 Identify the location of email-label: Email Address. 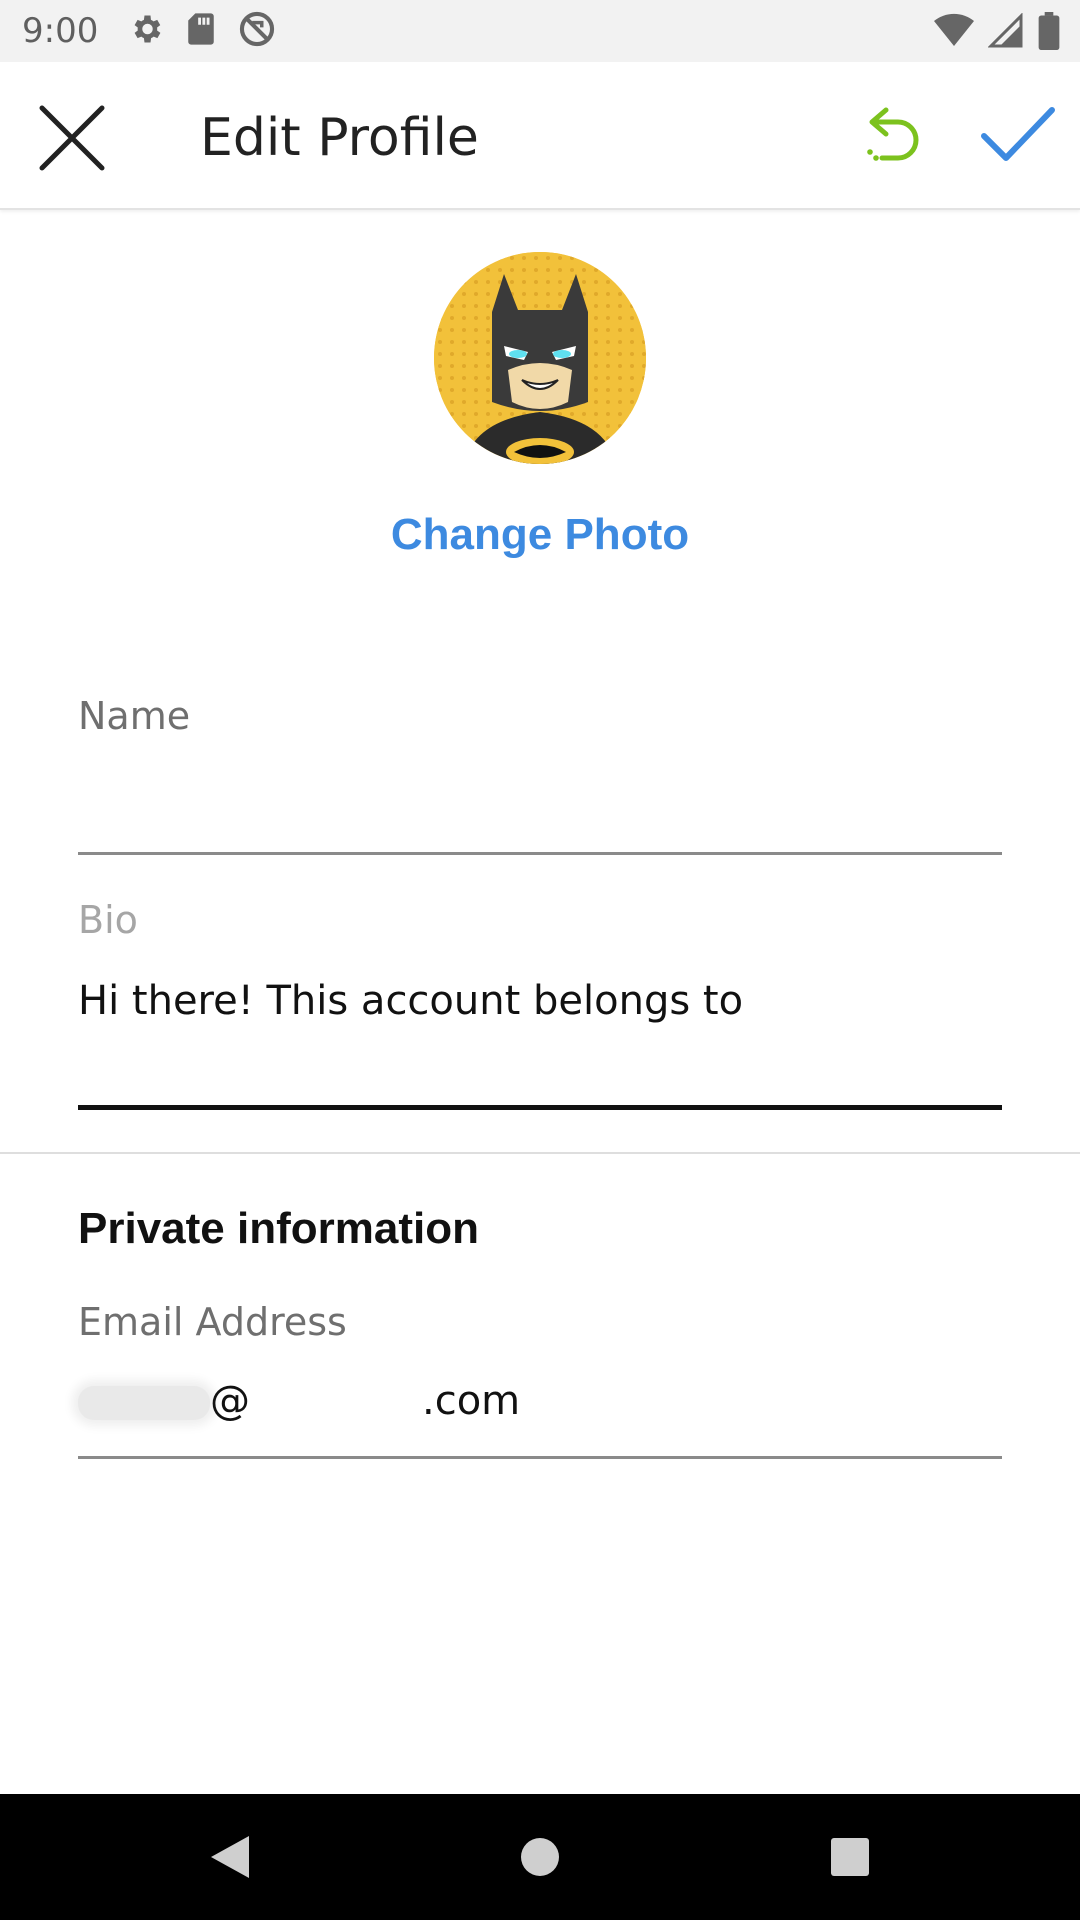
(212, 1322).